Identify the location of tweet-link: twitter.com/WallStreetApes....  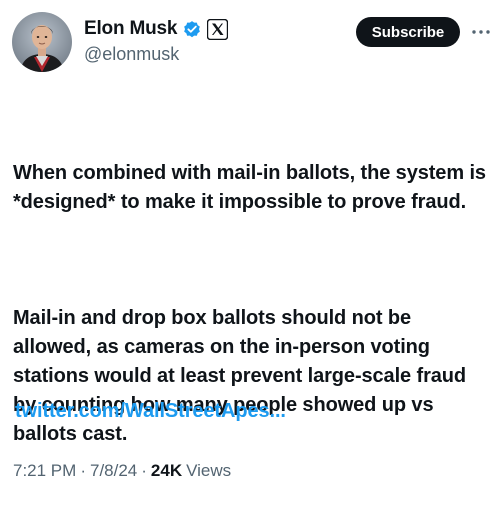
(150, 411).